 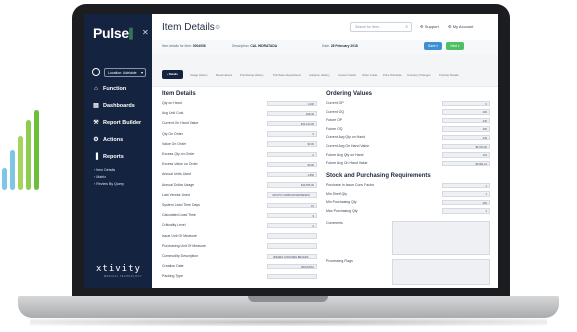 What do you see at coordinates (292, 123) in the screenshot?
I see `field-value: $22,140.00` at bounding box center [292, 123].